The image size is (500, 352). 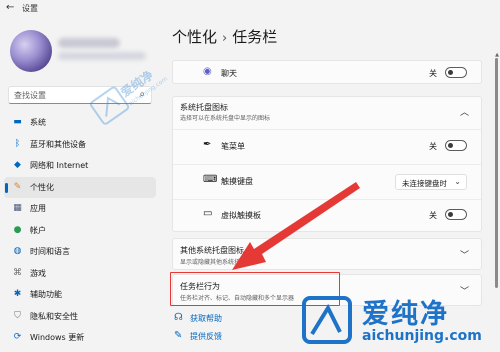 I want to click on watermark-large-brand: 爱纯净, so click(x=405, y=314).